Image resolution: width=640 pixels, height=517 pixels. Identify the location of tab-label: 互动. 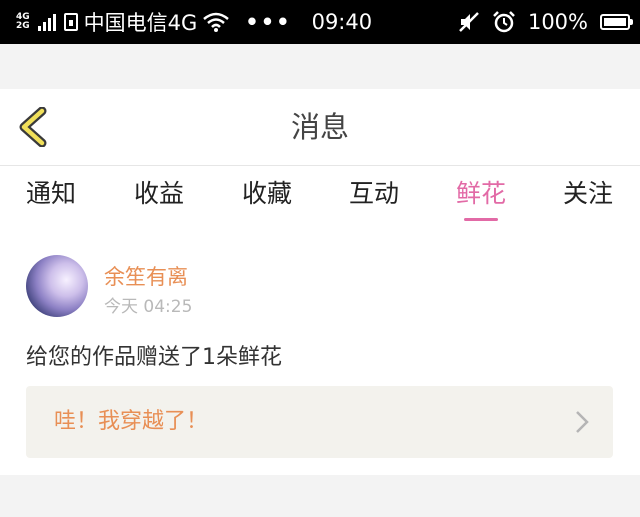
(373, 193).